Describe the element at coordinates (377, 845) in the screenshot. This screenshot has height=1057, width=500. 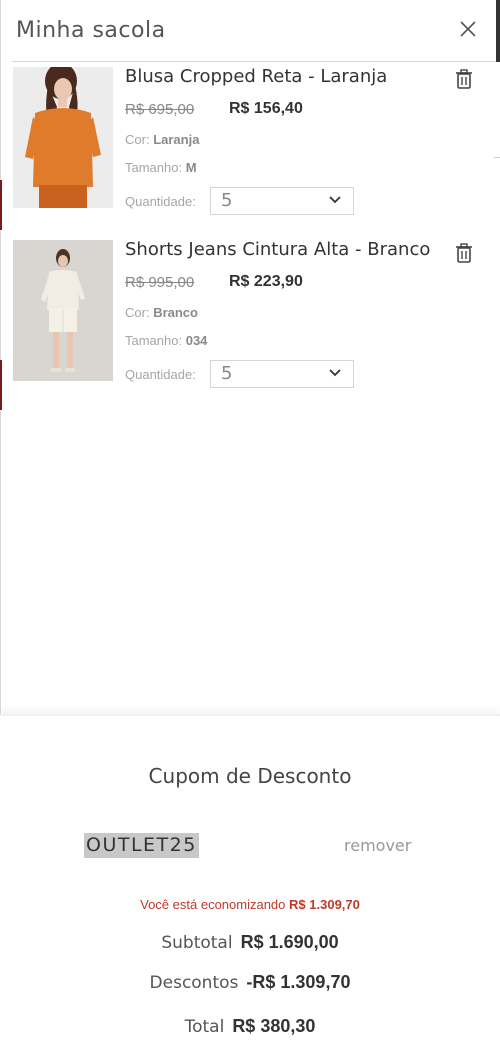
I see `remove-coupon-link: remover` at that location.